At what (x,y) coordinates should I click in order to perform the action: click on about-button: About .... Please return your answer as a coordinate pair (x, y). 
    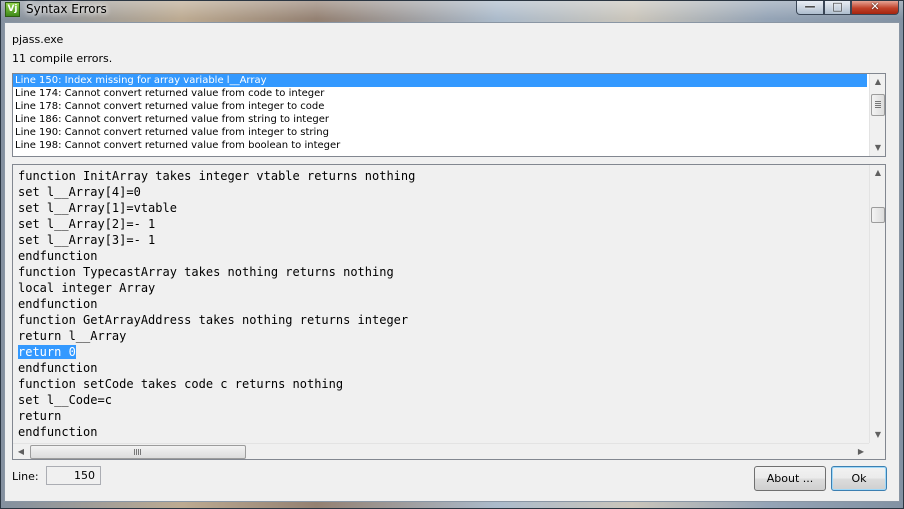
    Looking at the image, I should click on (790, 478).